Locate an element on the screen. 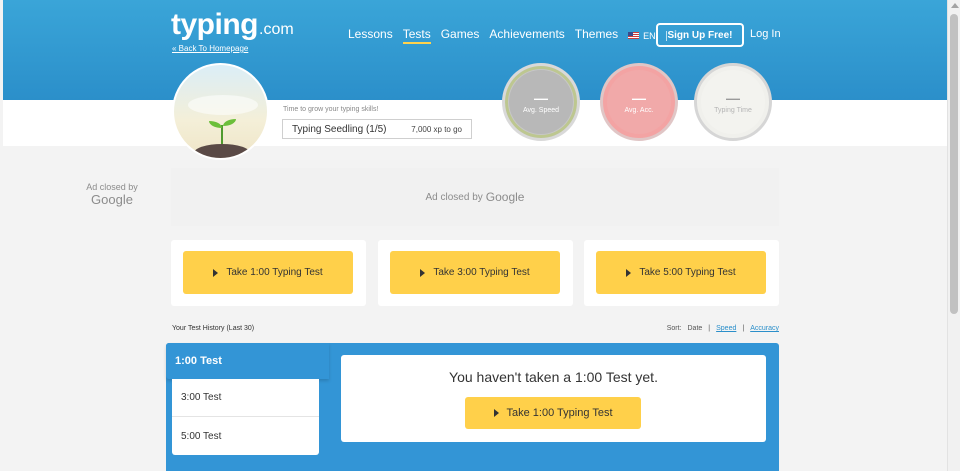 The width and height of the screenshot is (960, 471). avg-accuracy-gauge: — Avg. Acc. is located at coordinates (639, 102).